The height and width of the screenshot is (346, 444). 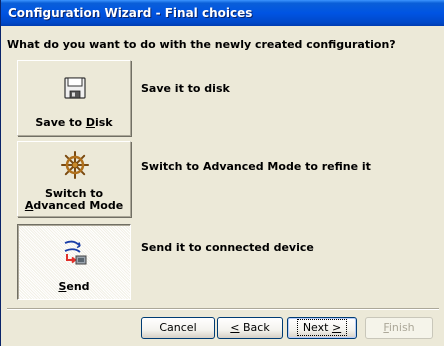 What do you see at coordinates (223, 309) in the screenshot?
I see `divider` at bounding box center [223, 309].